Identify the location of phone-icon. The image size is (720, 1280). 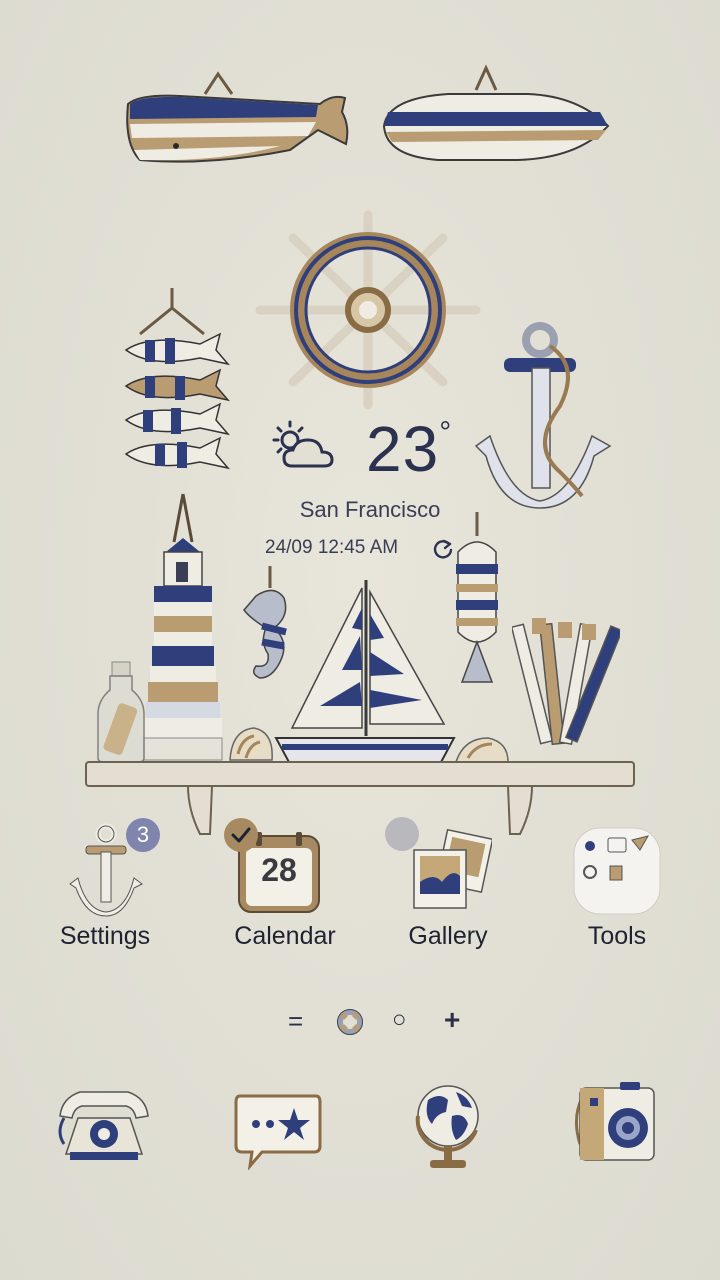
(103, 1125).